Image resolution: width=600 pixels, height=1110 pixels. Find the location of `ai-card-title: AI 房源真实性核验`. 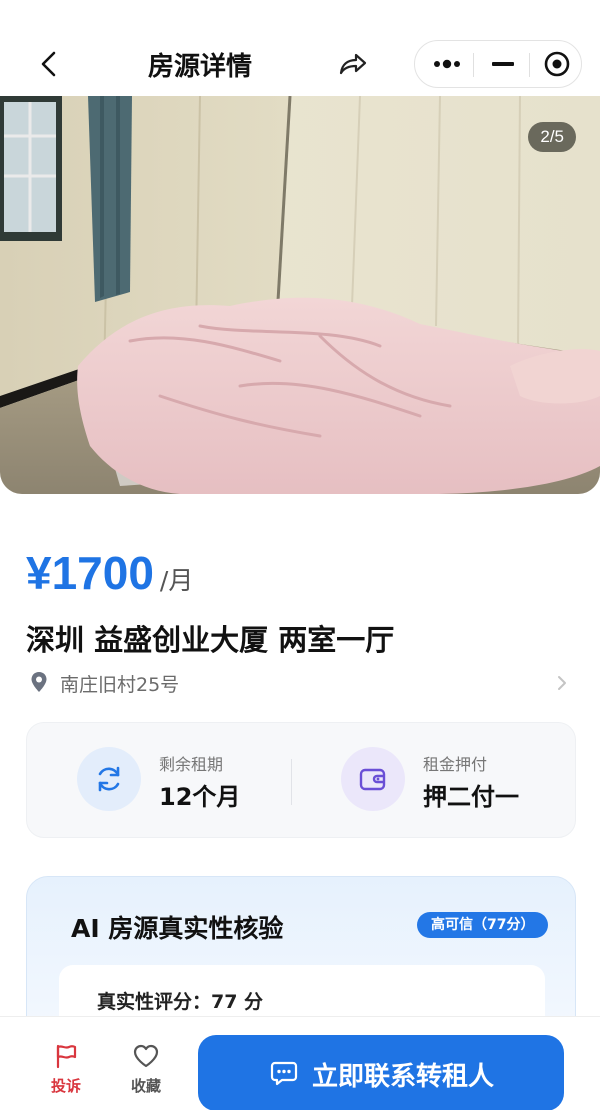

ai-card-title: AI 房源真实性核验 is located at coordinates (177, 928).